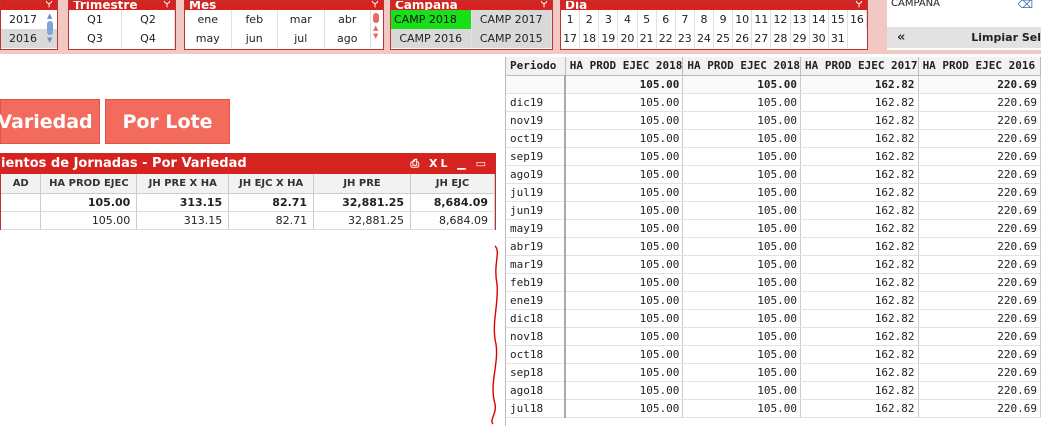  What do you see at coordinates (183, 184) in the screenshot?
I see `column-header: JH PRE X HA` at bounding box center [183, 184].